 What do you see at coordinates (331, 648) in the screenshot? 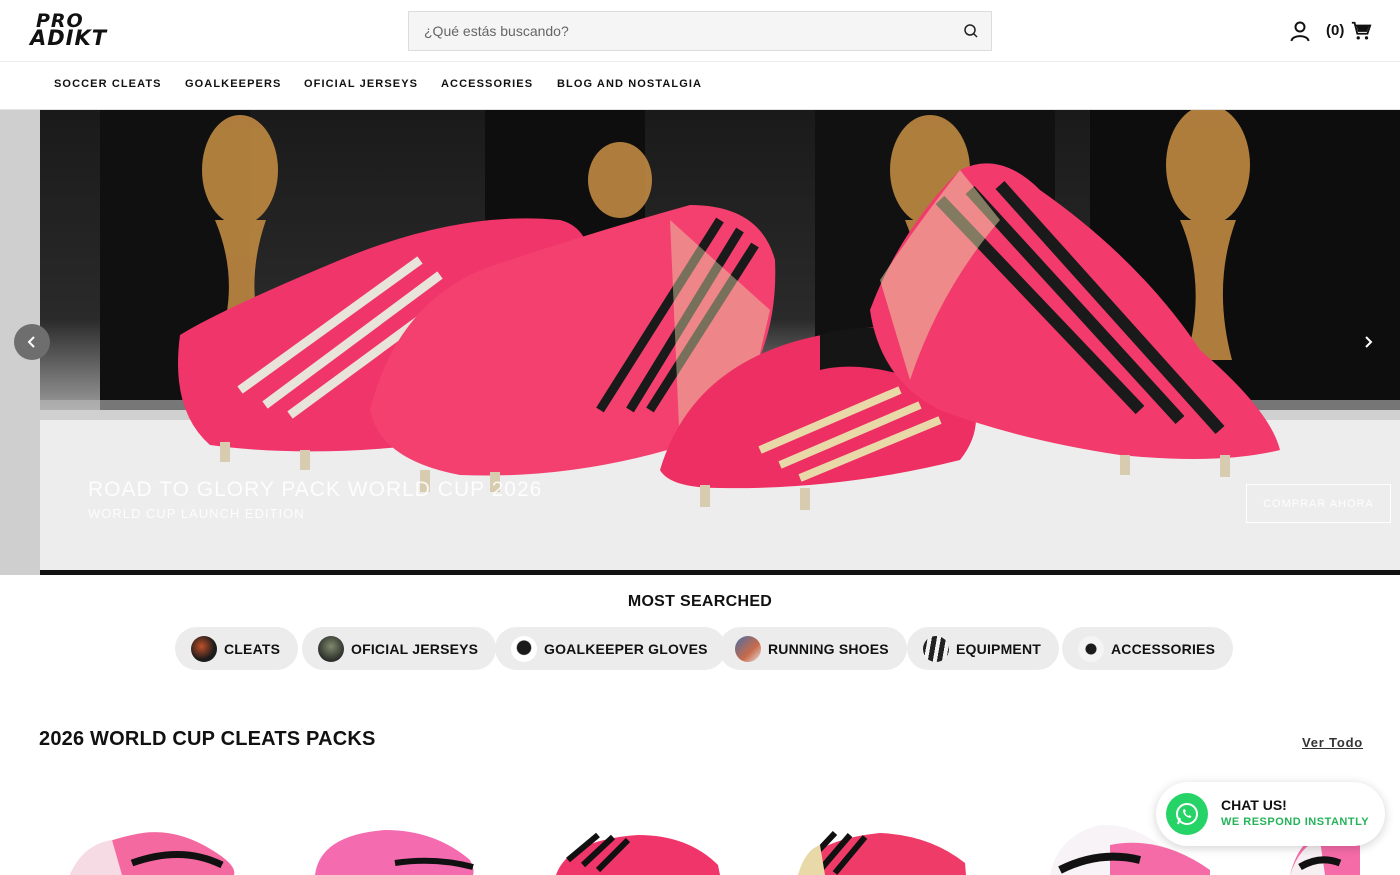
I see `jersey-thumbnail` at bounding box center [331, 648].